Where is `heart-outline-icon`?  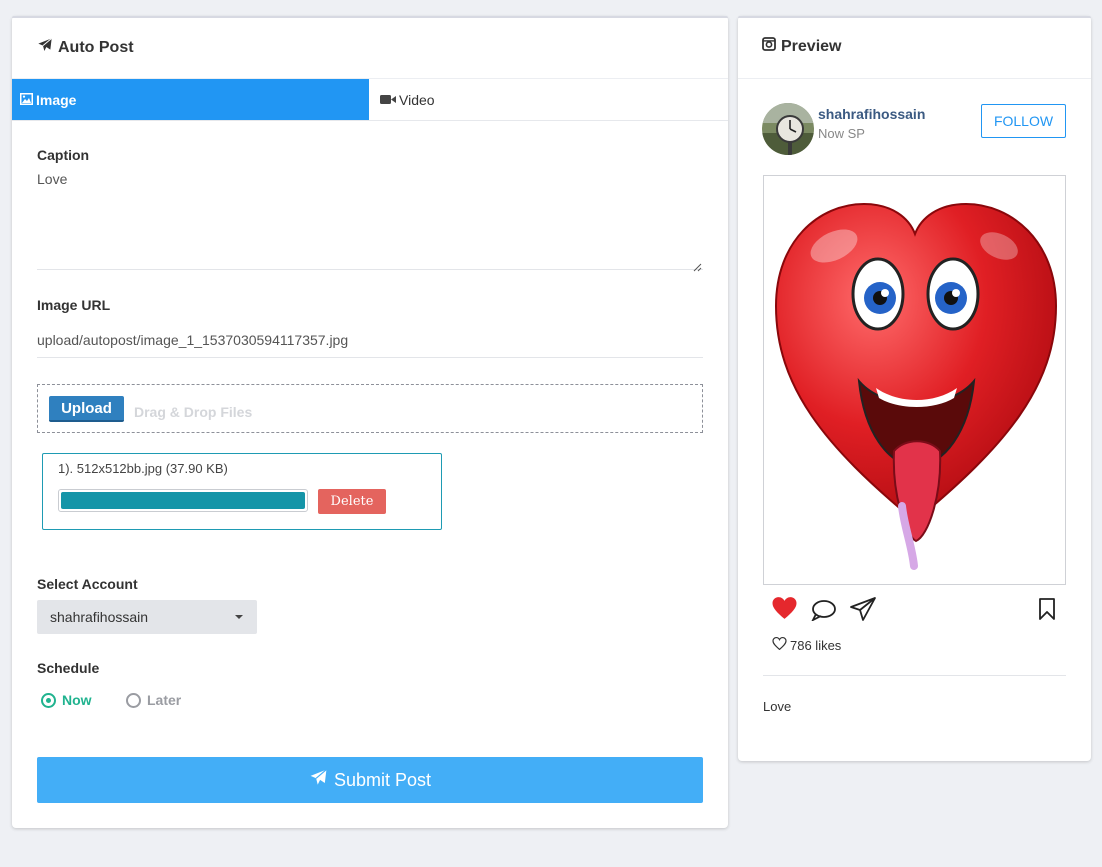 heart-outline-icon is located at coordinates (779, 644).